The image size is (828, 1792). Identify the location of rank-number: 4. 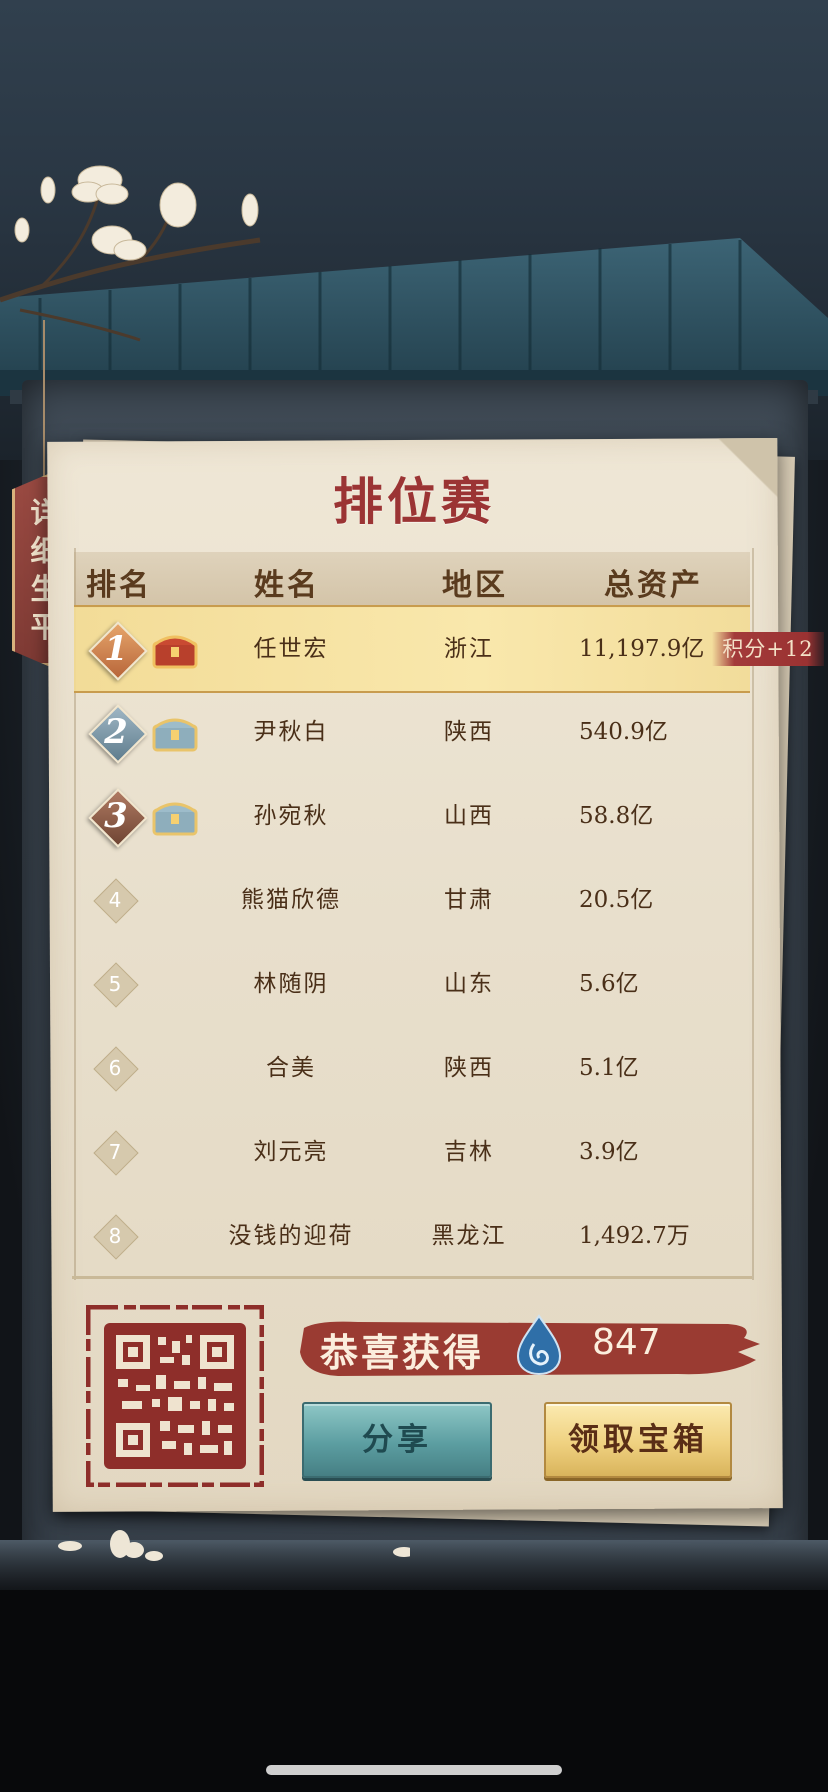
(115, 900).